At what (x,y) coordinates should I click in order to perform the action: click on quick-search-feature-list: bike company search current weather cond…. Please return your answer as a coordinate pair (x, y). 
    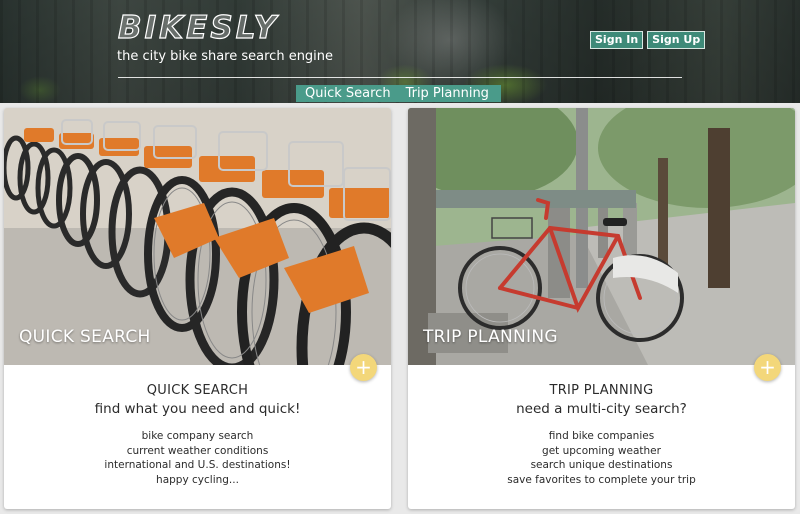
    Looking at the image, I should click on (197, 458).